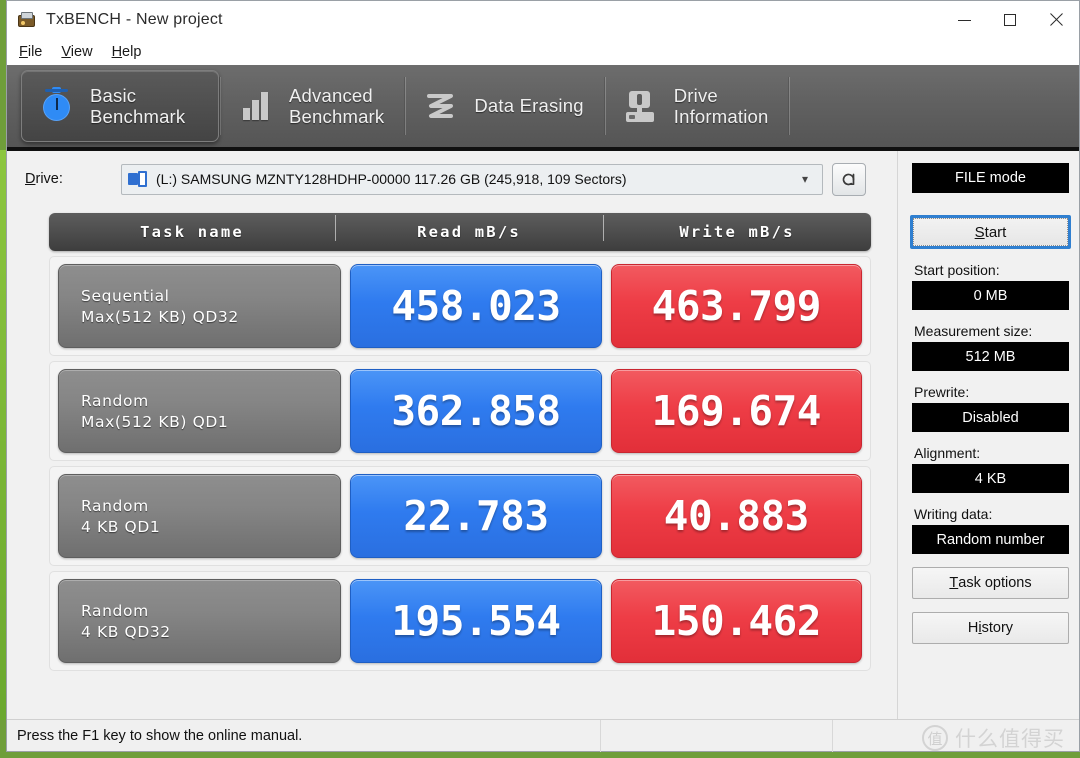 The width and height of the screenshot is (1080, 758). What do you see at coordinates (990, 628) in the screenshot?
I see `history-button: Hi story` at bounding box center [990, 628].